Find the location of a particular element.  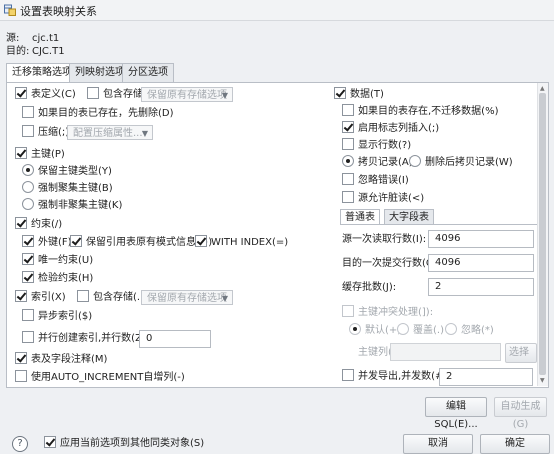

data-checkbox is located at coordinates (340, 93).